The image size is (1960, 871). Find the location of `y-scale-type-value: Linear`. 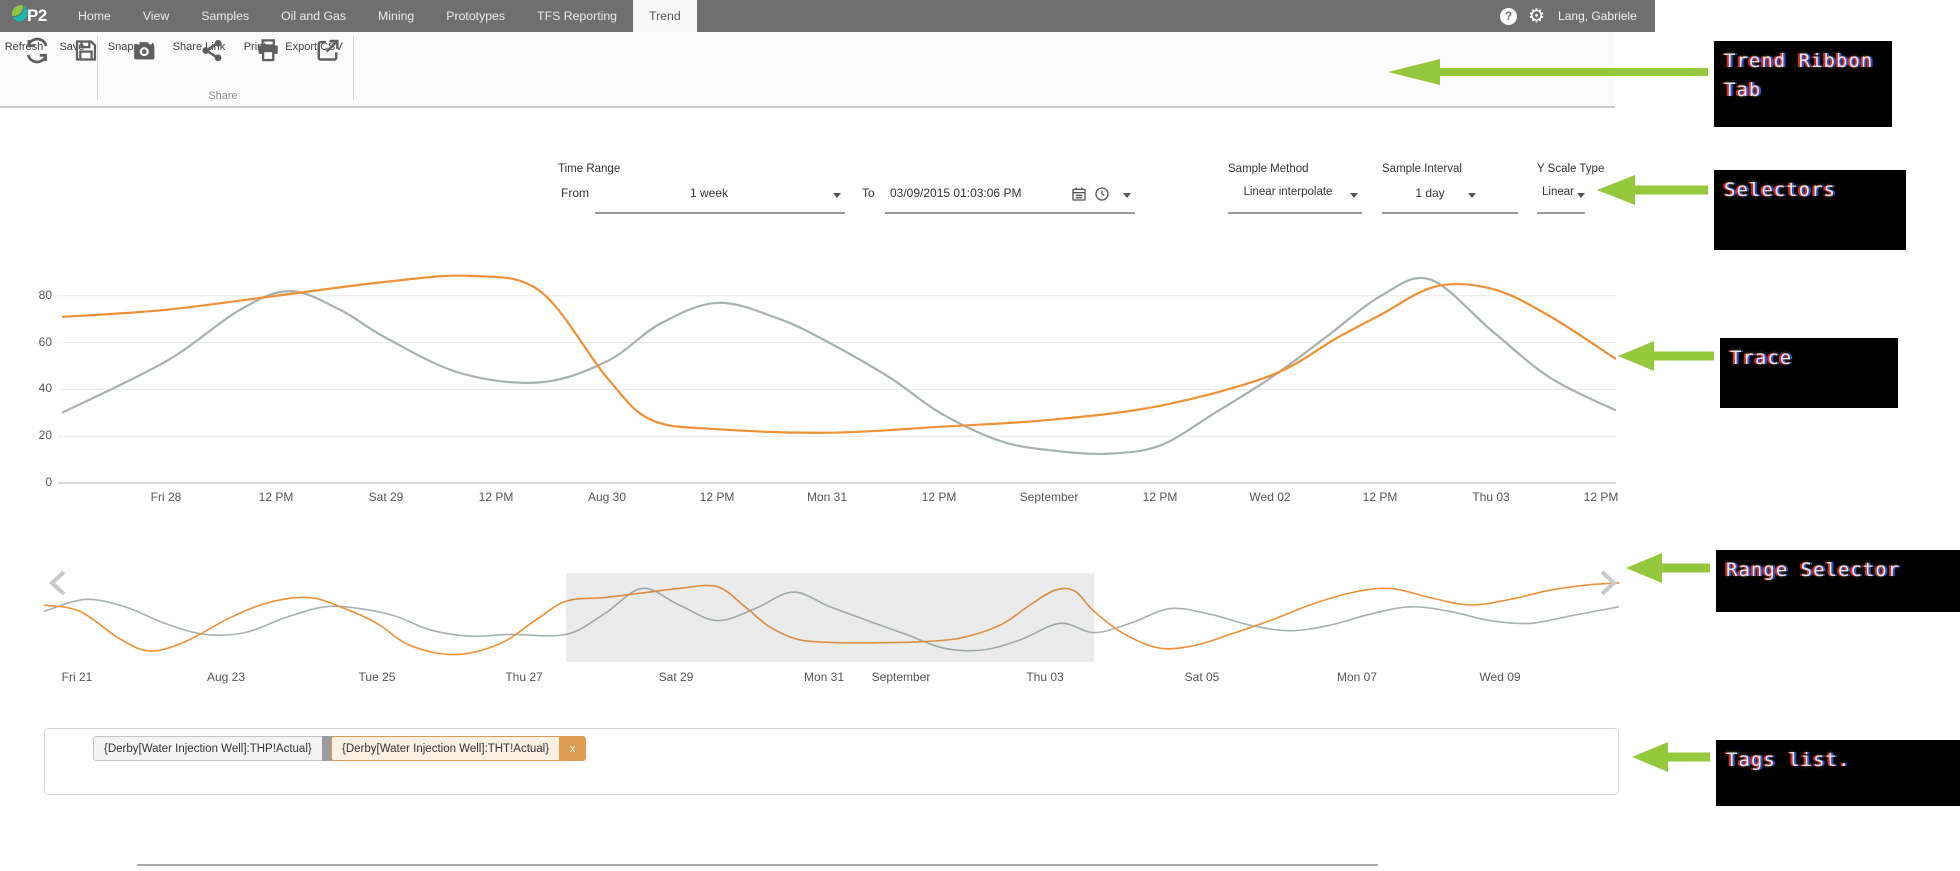

y-scale-type-value: Linear is located at coordinates (1558, 192).